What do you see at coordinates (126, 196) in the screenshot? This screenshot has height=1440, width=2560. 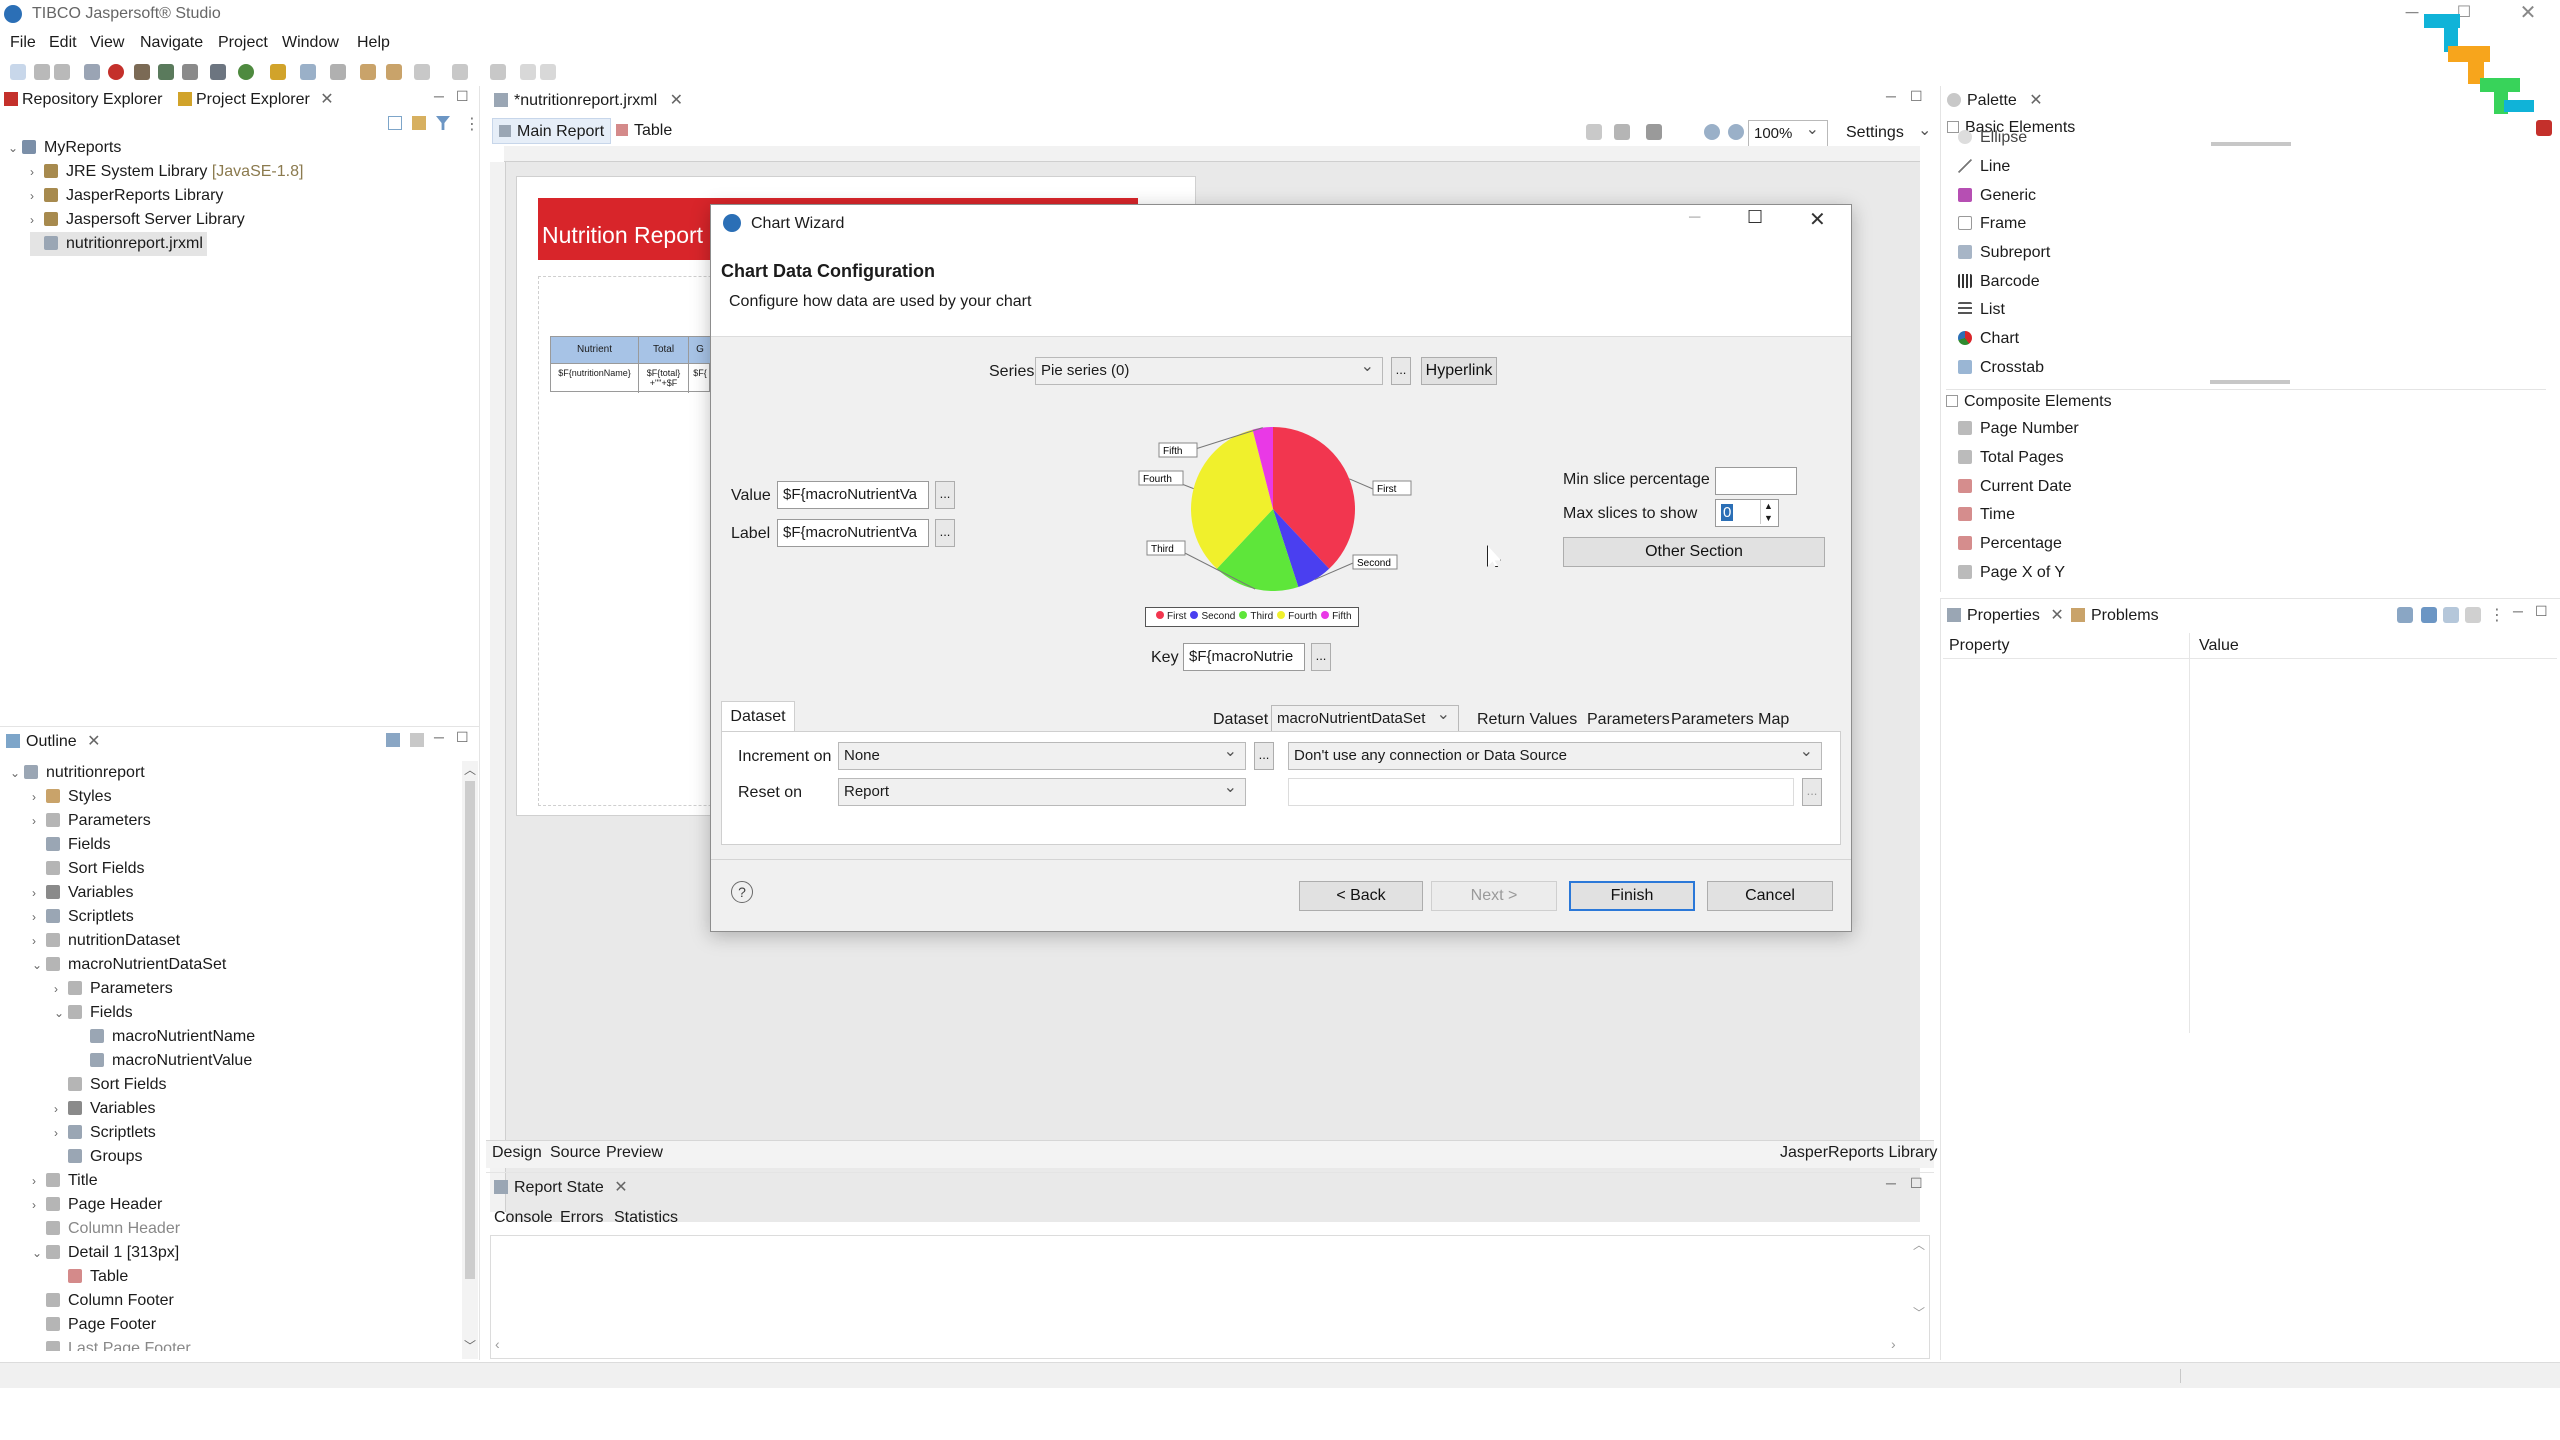 I see `tree-item-jasperreports-library: › JasperReports Library` at bounding box center [126, 196].